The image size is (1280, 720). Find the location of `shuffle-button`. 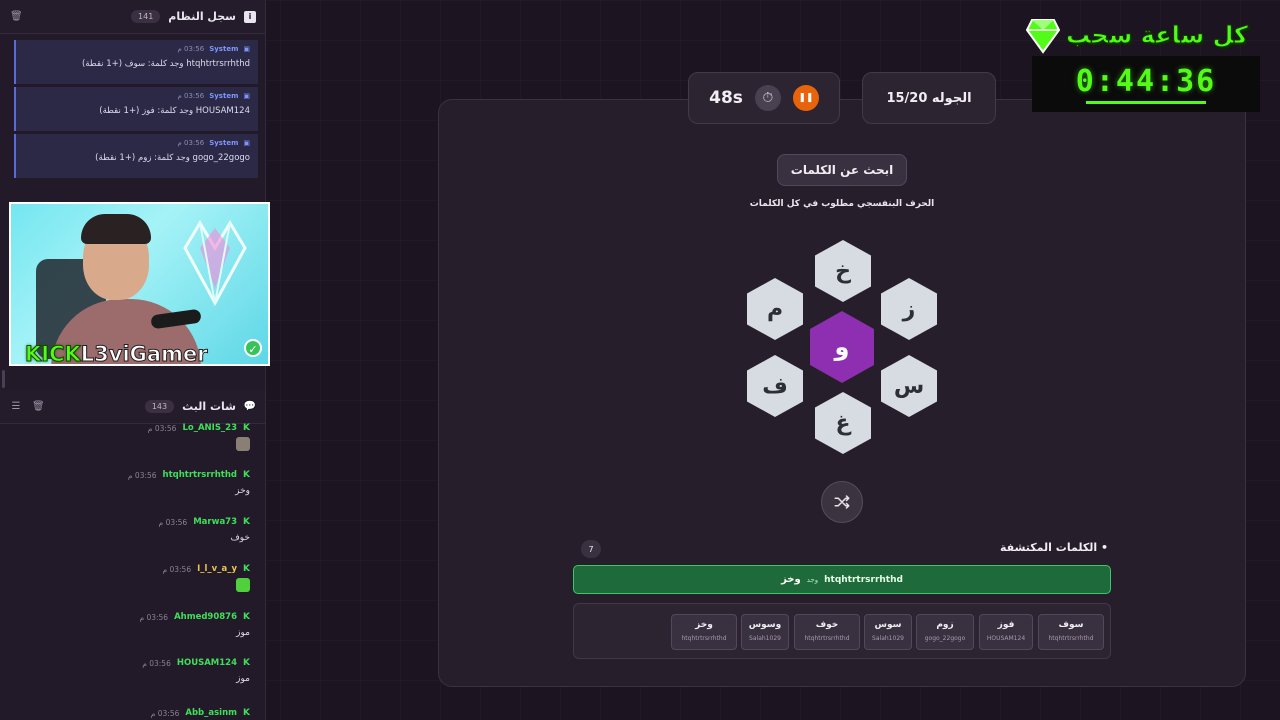

shuffle-button is located at coordinates (842, 502).